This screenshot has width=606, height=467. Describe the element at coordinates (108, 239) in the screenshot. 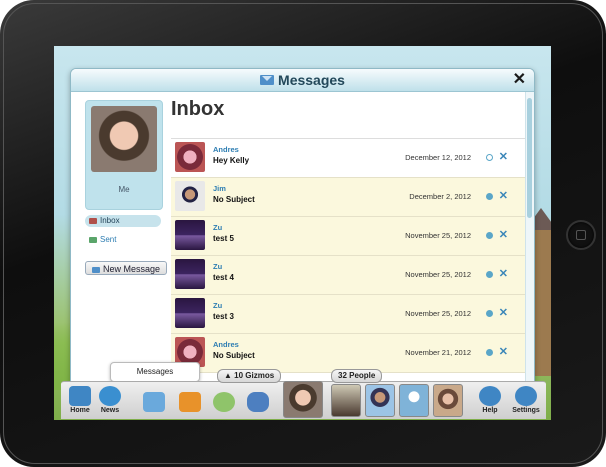

I see `sidebar-item-label: Sent` at that location.